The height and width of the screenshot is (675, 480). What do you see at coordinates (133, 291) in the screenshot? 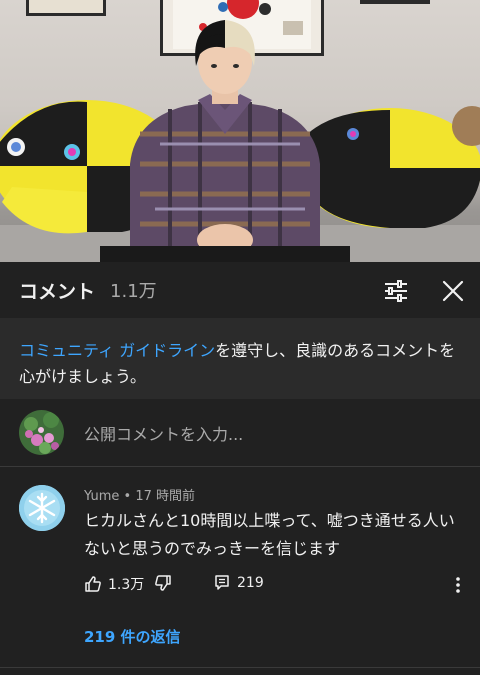
I see `comments-count: 1.1万` at bounding box center [133, 291].